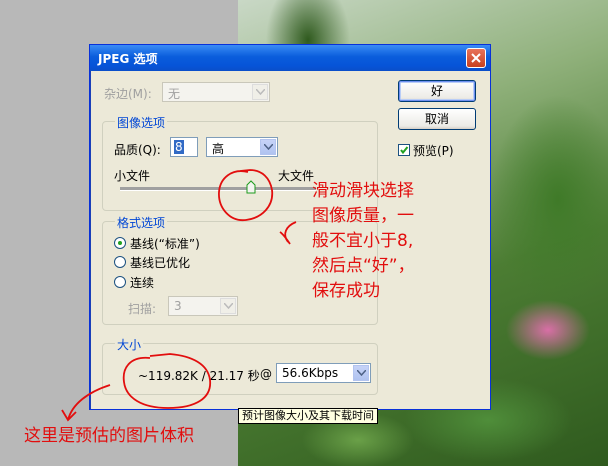 The image size is (608, 466). Describe the element at coordinates (199, 376) in the screenshot. I see `size-estimate: ~119.82K / 21.17 秒` at that location.